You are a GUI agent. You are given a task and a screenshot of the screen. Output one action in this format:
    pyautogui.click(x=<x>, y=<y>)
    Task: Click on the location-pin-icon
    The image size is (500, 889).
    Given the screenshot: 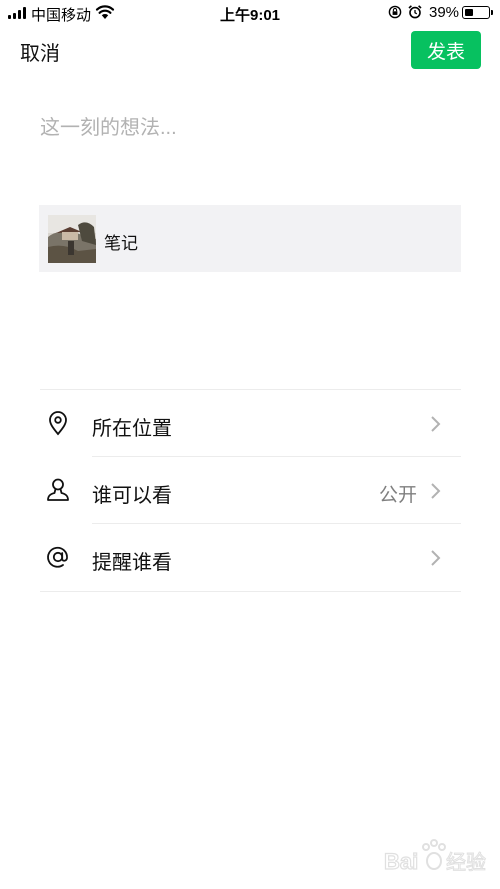 What is the action you would take?
    pyautogui.click(x=58, y=423)
    